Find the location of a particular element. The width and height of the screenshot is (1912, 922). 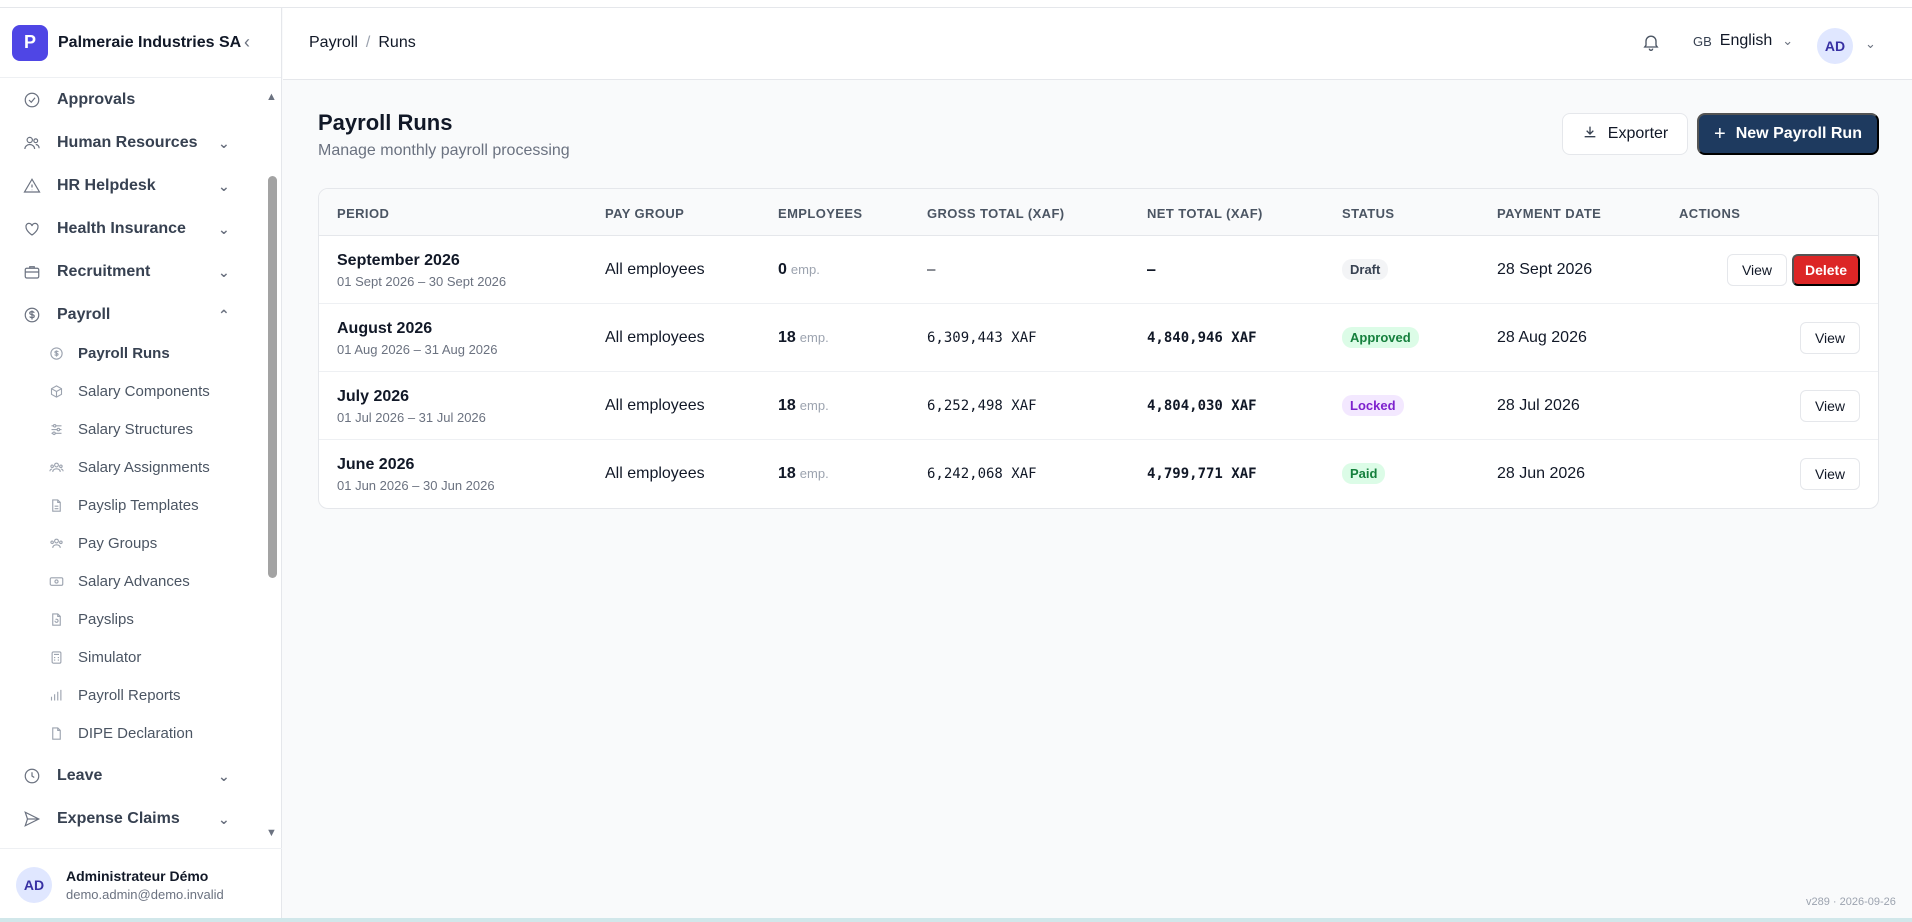

column-header-gross-total: GROSS TOTAL (XAF) is located at coordinates (996, 213).